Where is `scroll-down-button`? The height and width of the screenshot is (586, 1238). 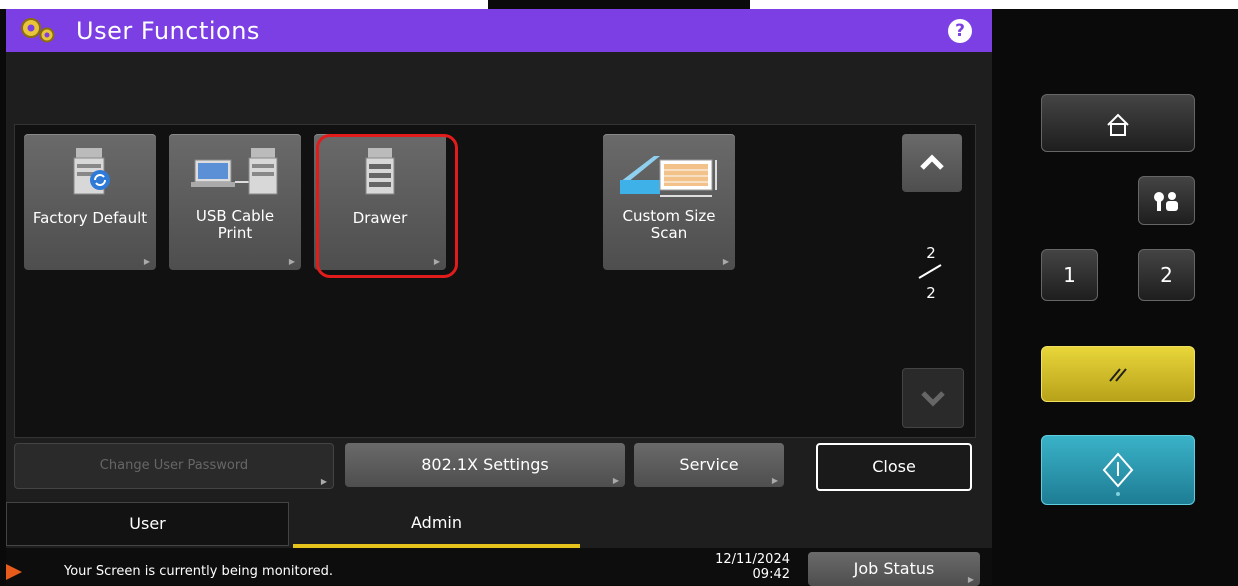 scroll-down-button is located at coordinates (933, 398).